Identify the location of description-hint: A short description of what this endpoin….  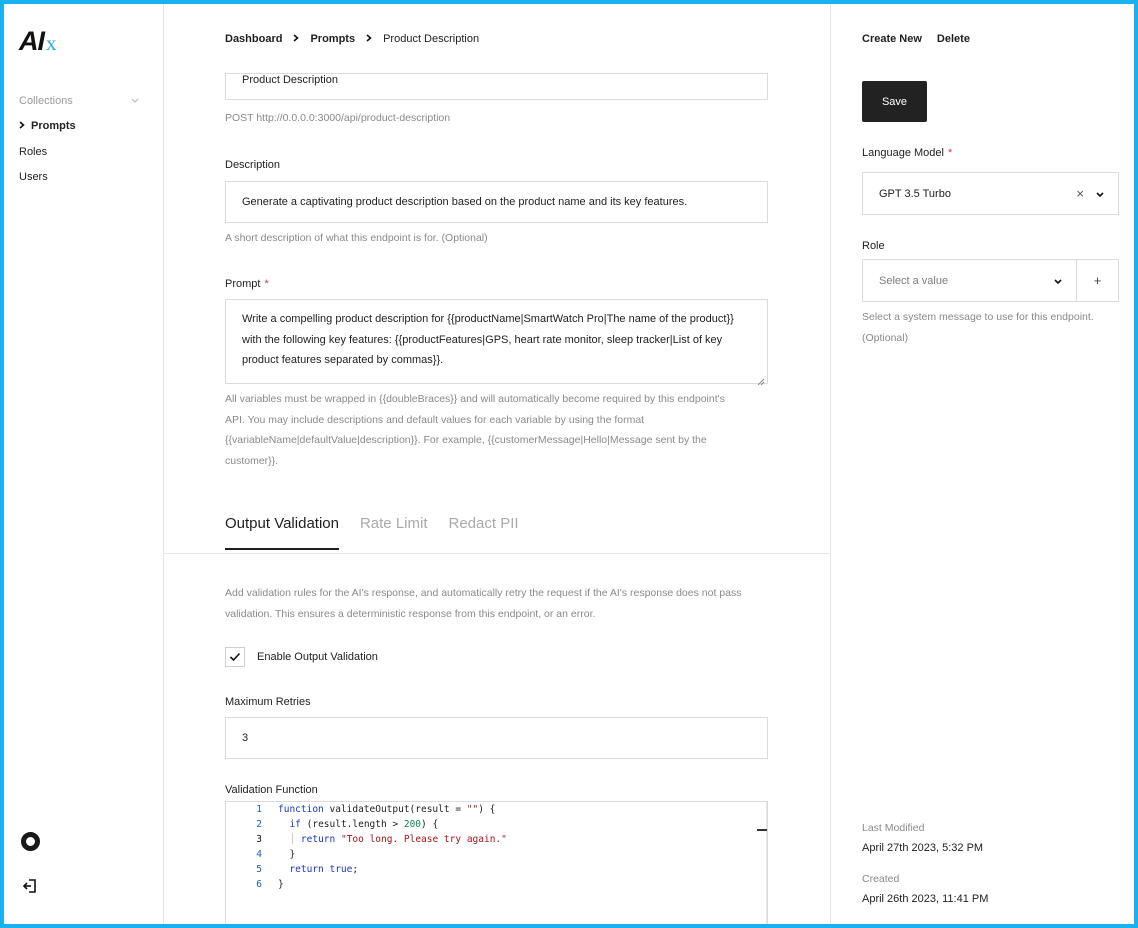
(356, 238).